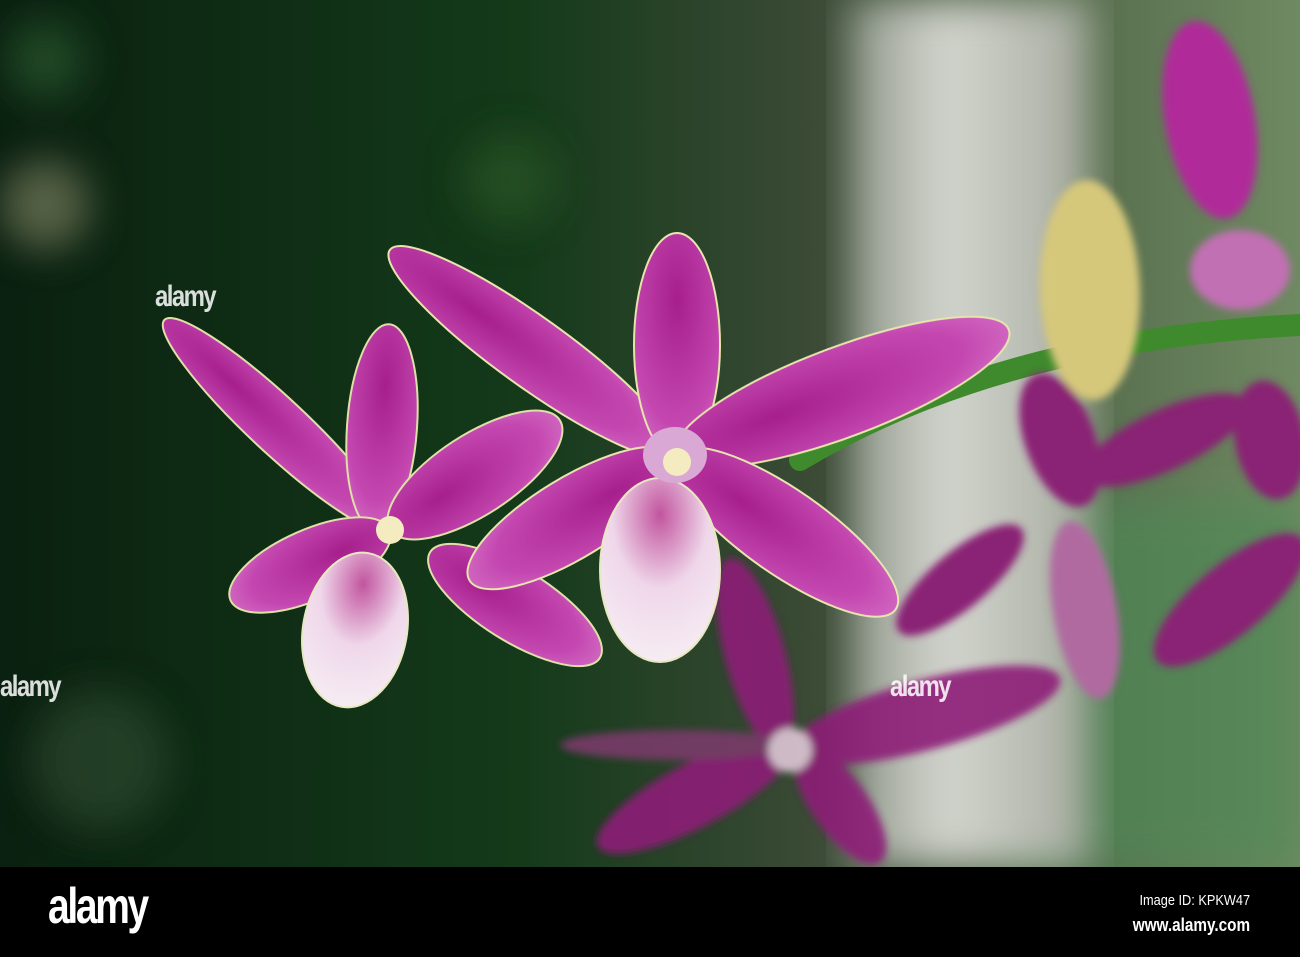 Image resolution: width=1300 pixels, height=957 pixels. Describe the element at coordinates (98, 906) in the screenshot. I see `alamy-logo: alamy` at that location.